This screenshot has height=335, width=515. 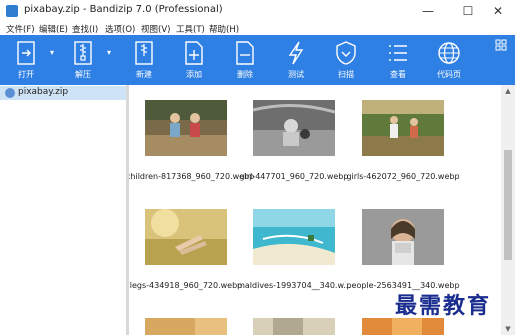 I want to click on vertical-scrollbar: ▲ ▼, so click(x=508, y=210).